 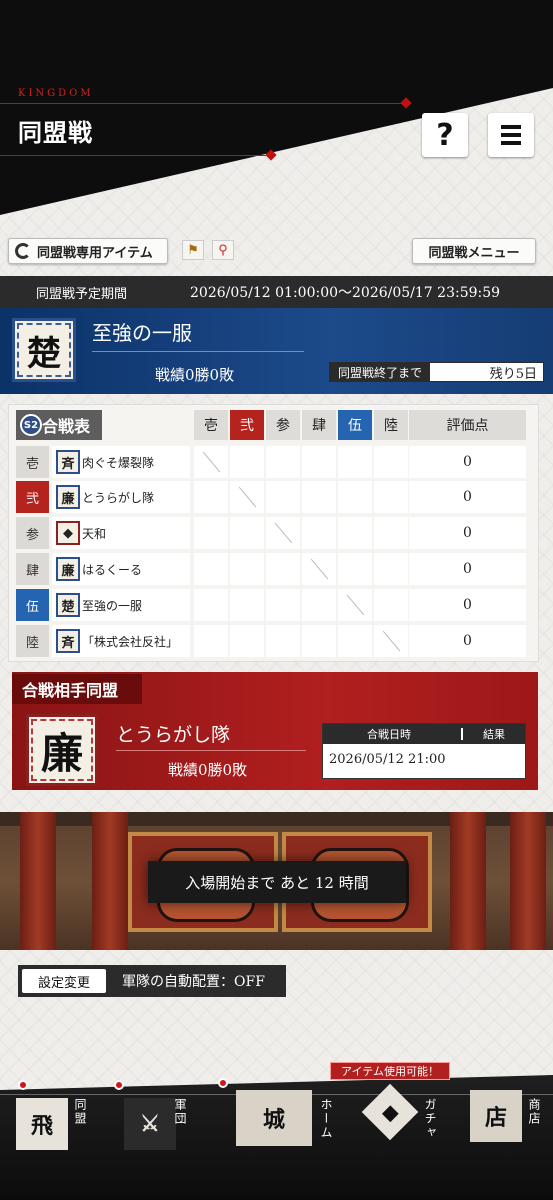 I want to click on item-available-badge: アイテム使用可能！, so click(x=390, y=1071).